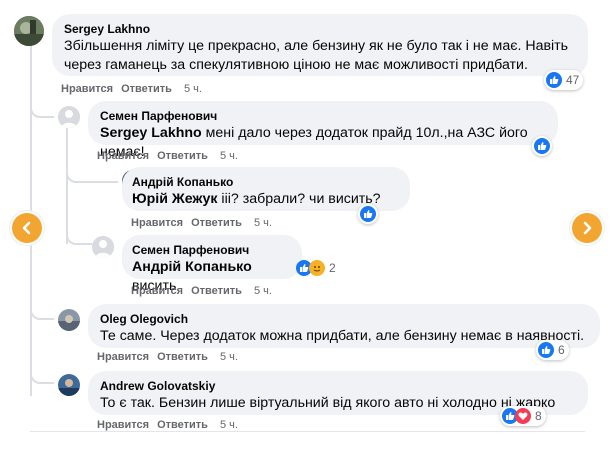  What do you see at coordinates (564, 80) in the screenshot?
I see `reaction-summary: 47` at bounding box center [564, 80].